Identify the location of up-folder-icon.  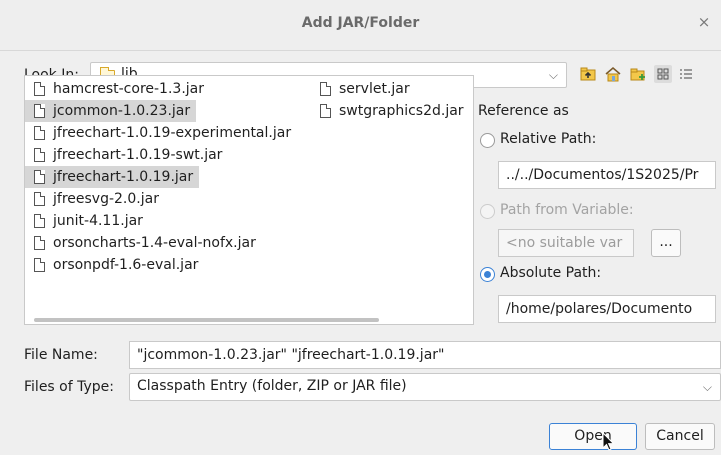
(588, 74).